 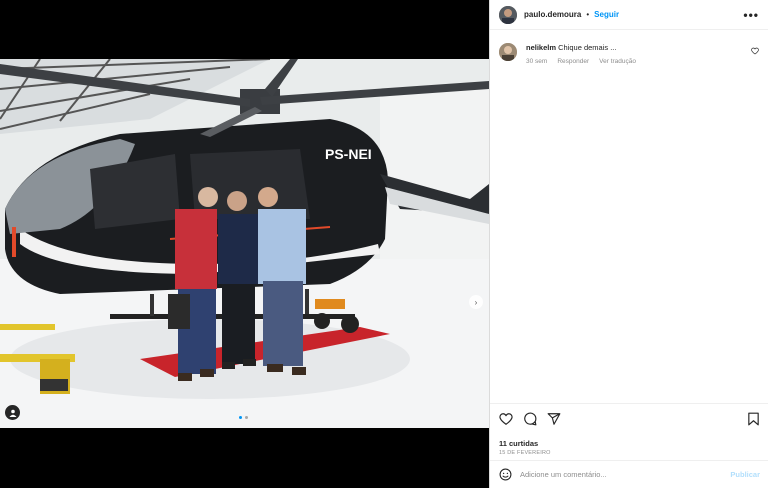 I want to click on author-username: paulo.demoura, so click(x=552, y=14).